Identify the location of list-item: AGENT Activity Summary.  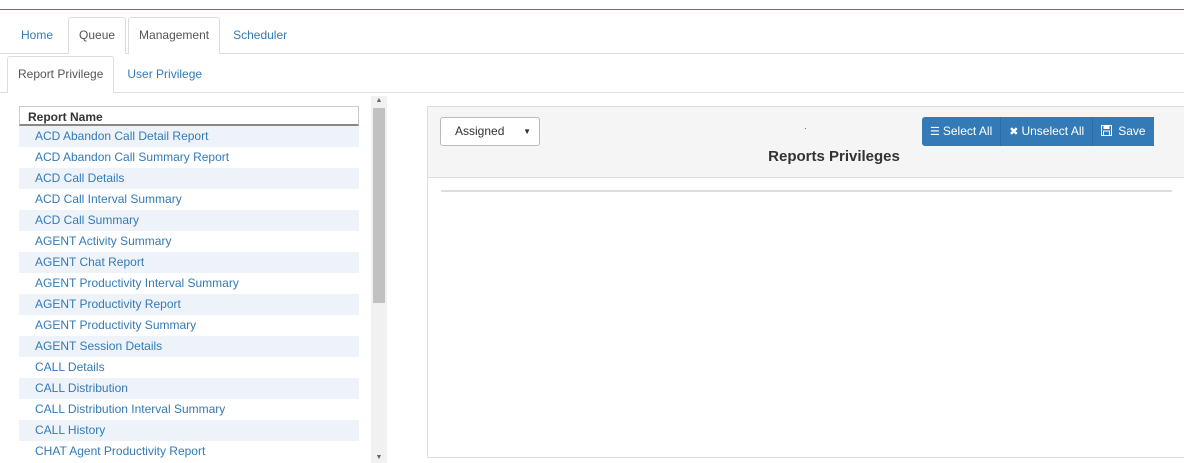
(189, 241).